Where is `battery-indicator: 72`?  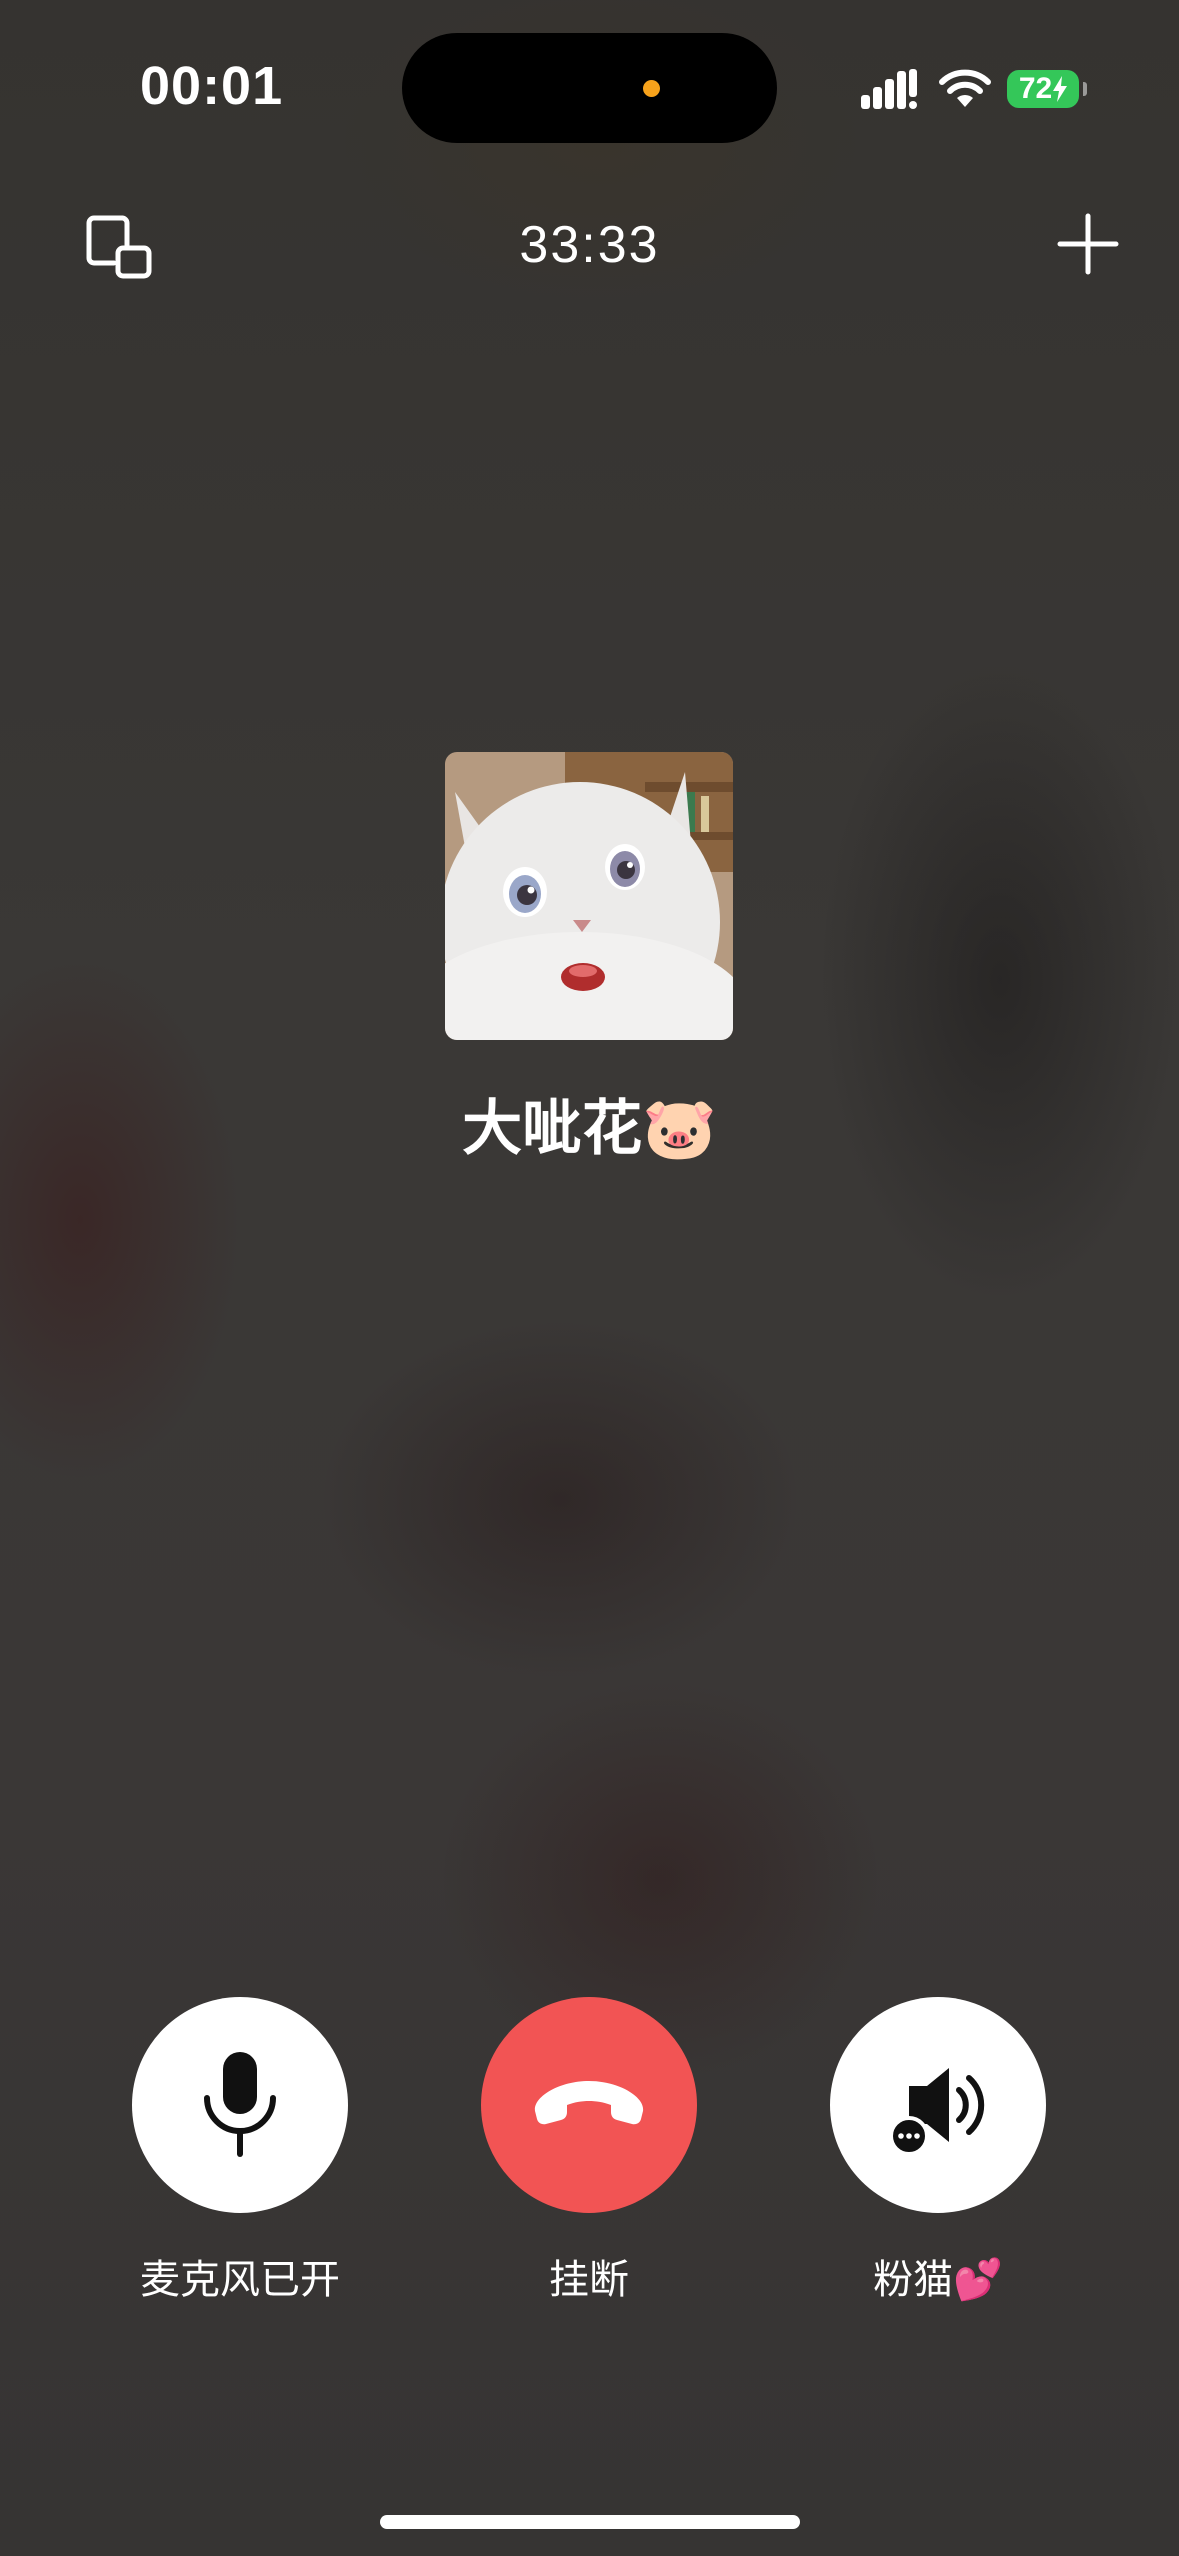 battery-indicator: 72 is located at coordinates (1047, 89).